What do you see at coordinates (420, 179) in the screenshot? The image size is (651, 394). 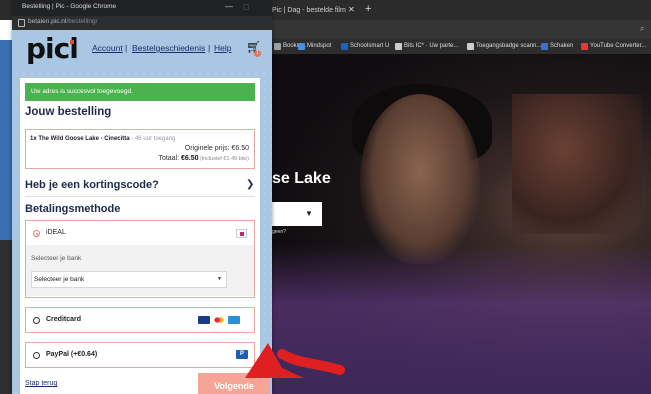 I see `hero-face` at bounding box center [420, 179].